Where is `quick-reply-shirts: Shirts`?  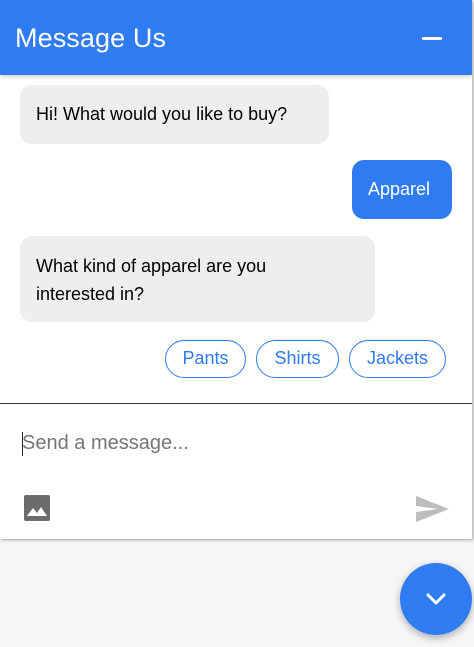
quick-reply-shirts: Shirts is located at coordinates (297, 359).